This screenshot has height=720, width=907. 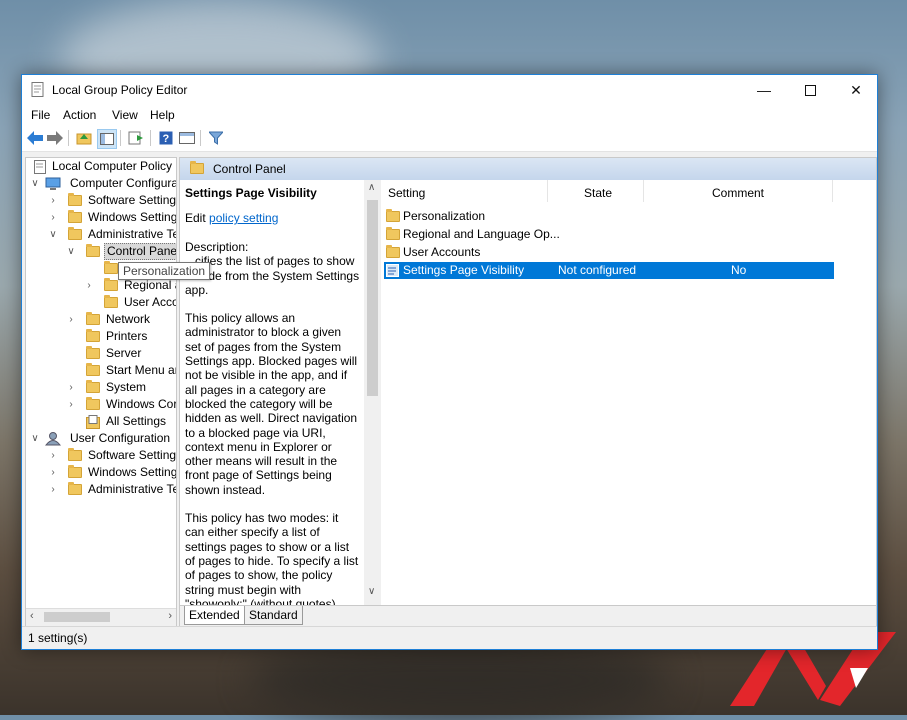 I want to click on forward-button, so click(x=55, y=138).